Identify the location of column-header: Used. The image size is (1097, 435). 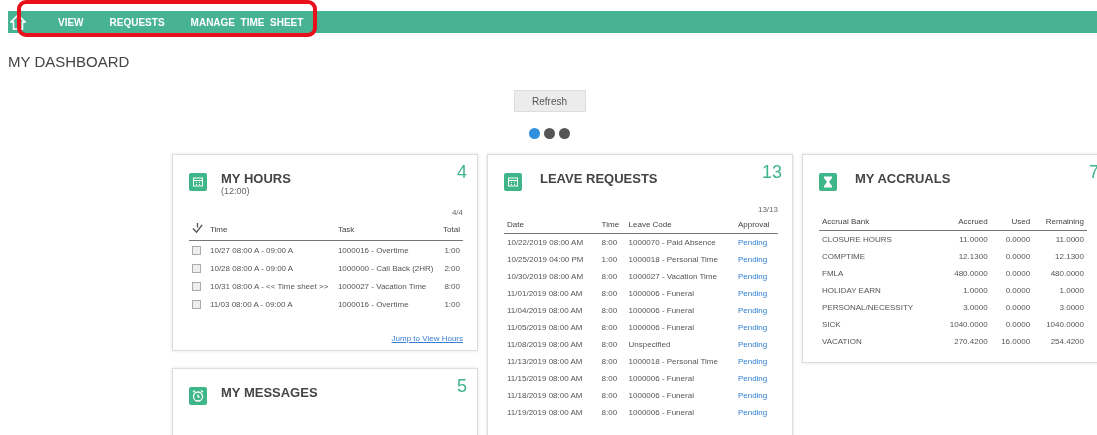
(1021, 221).